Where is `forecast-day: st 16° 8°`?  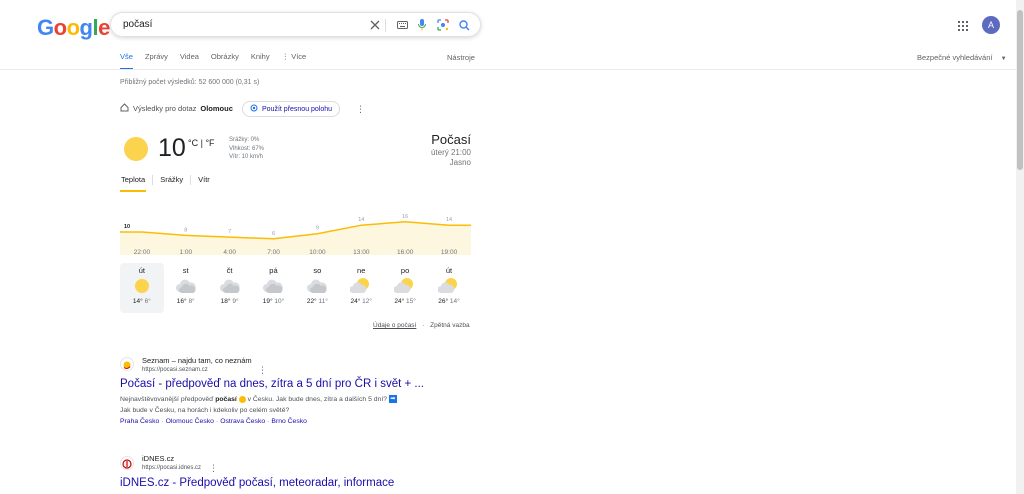
forecast-day: st 16° 8° is located at coordinates (186, 288).